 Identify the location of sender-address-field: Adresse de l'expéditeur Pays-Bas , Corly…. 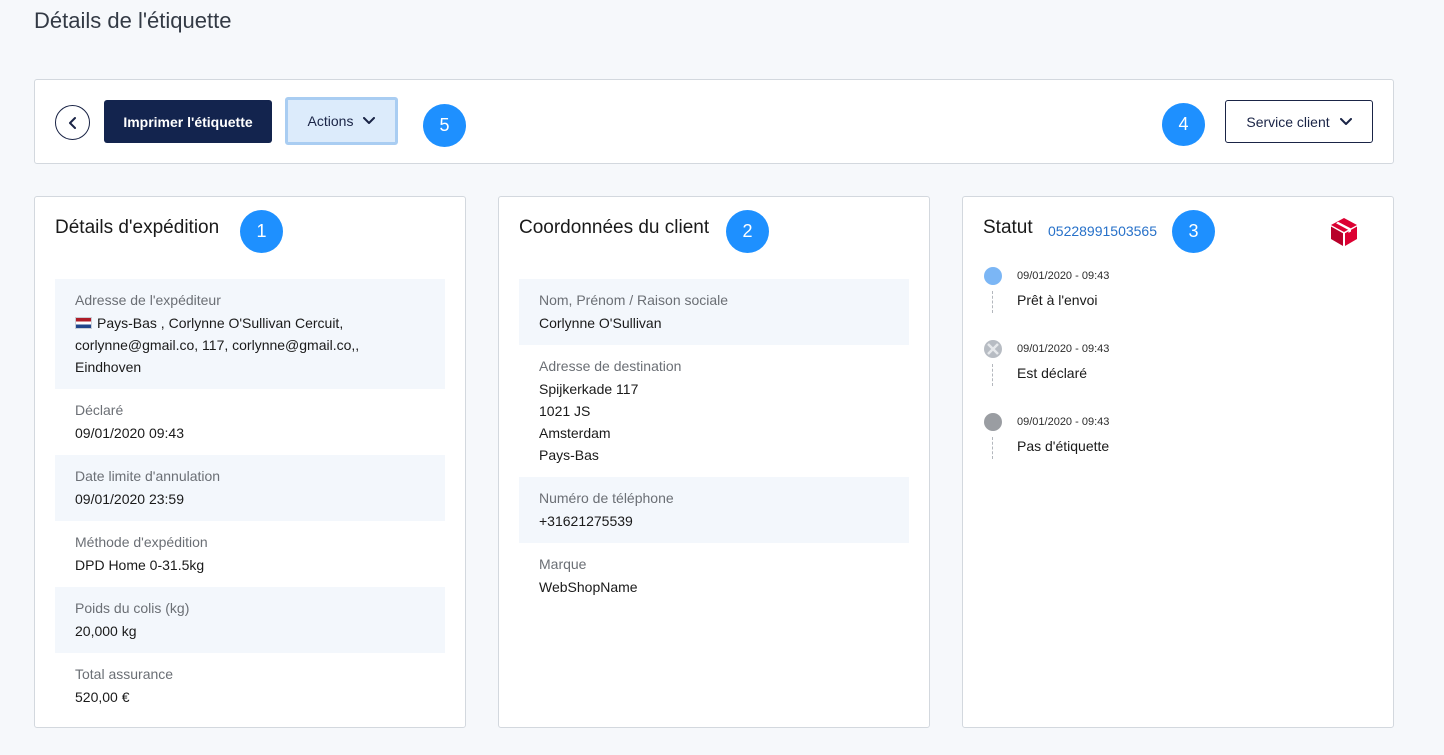
(250, 334).